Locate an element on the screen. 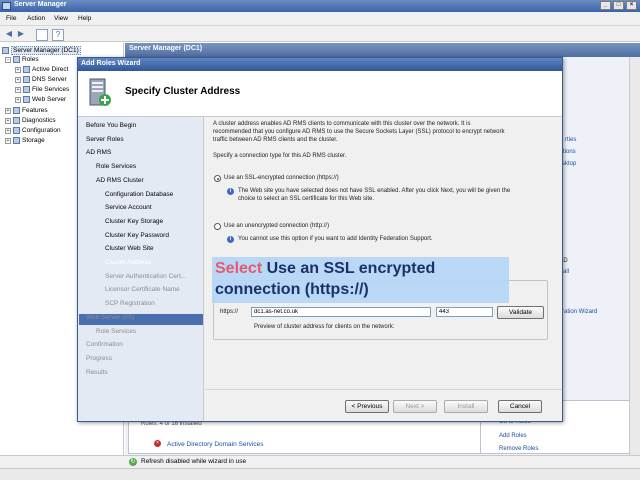  horizontal-scrollbar is located at coordinates (320, 474).